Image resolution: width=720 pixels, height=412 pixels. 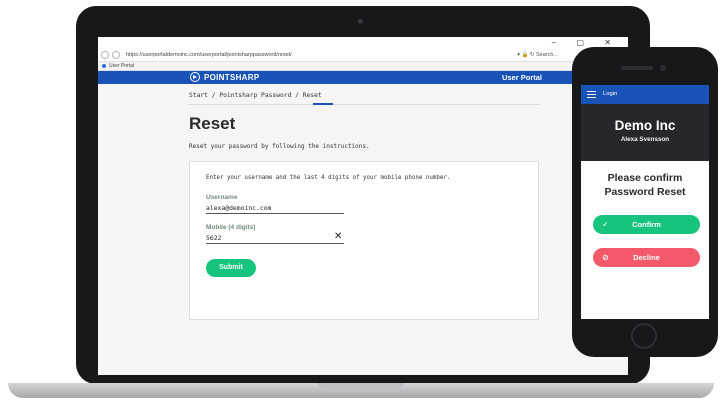 What do you see at coordinates (361, 386) in the screenshot?
I see `laptop-notch` at bounding box center [361, 386].